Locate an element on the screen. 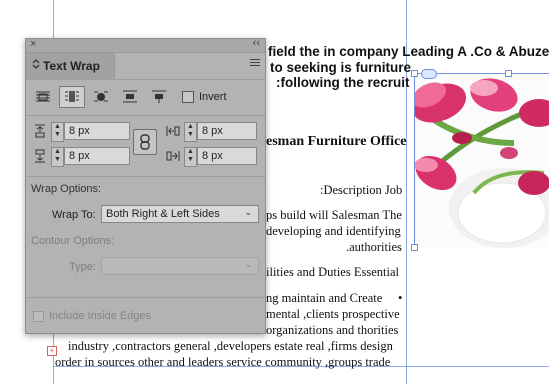 Image resolution: width=549 pixels, height=384 pixels. jump-object-icon is located at coordinates (130, 97).